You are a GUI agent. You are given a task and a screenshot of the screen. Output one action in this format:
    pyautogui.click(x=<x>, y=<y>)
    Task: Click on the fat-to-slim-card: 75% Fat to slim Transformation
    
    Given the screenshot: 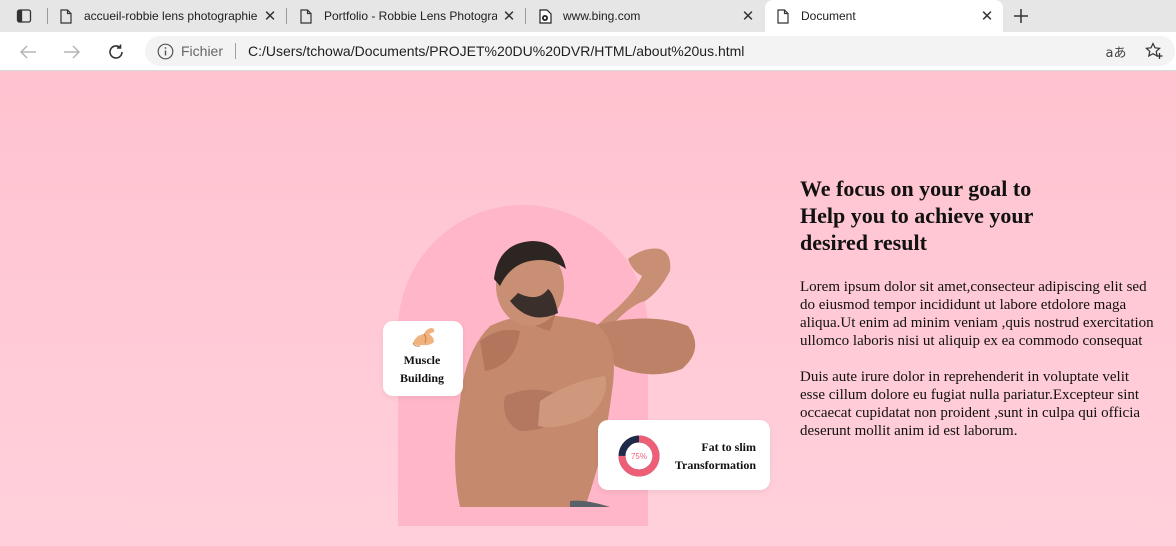 What is the action you would take?
    pyautogui.click(x=684, y=455)
    